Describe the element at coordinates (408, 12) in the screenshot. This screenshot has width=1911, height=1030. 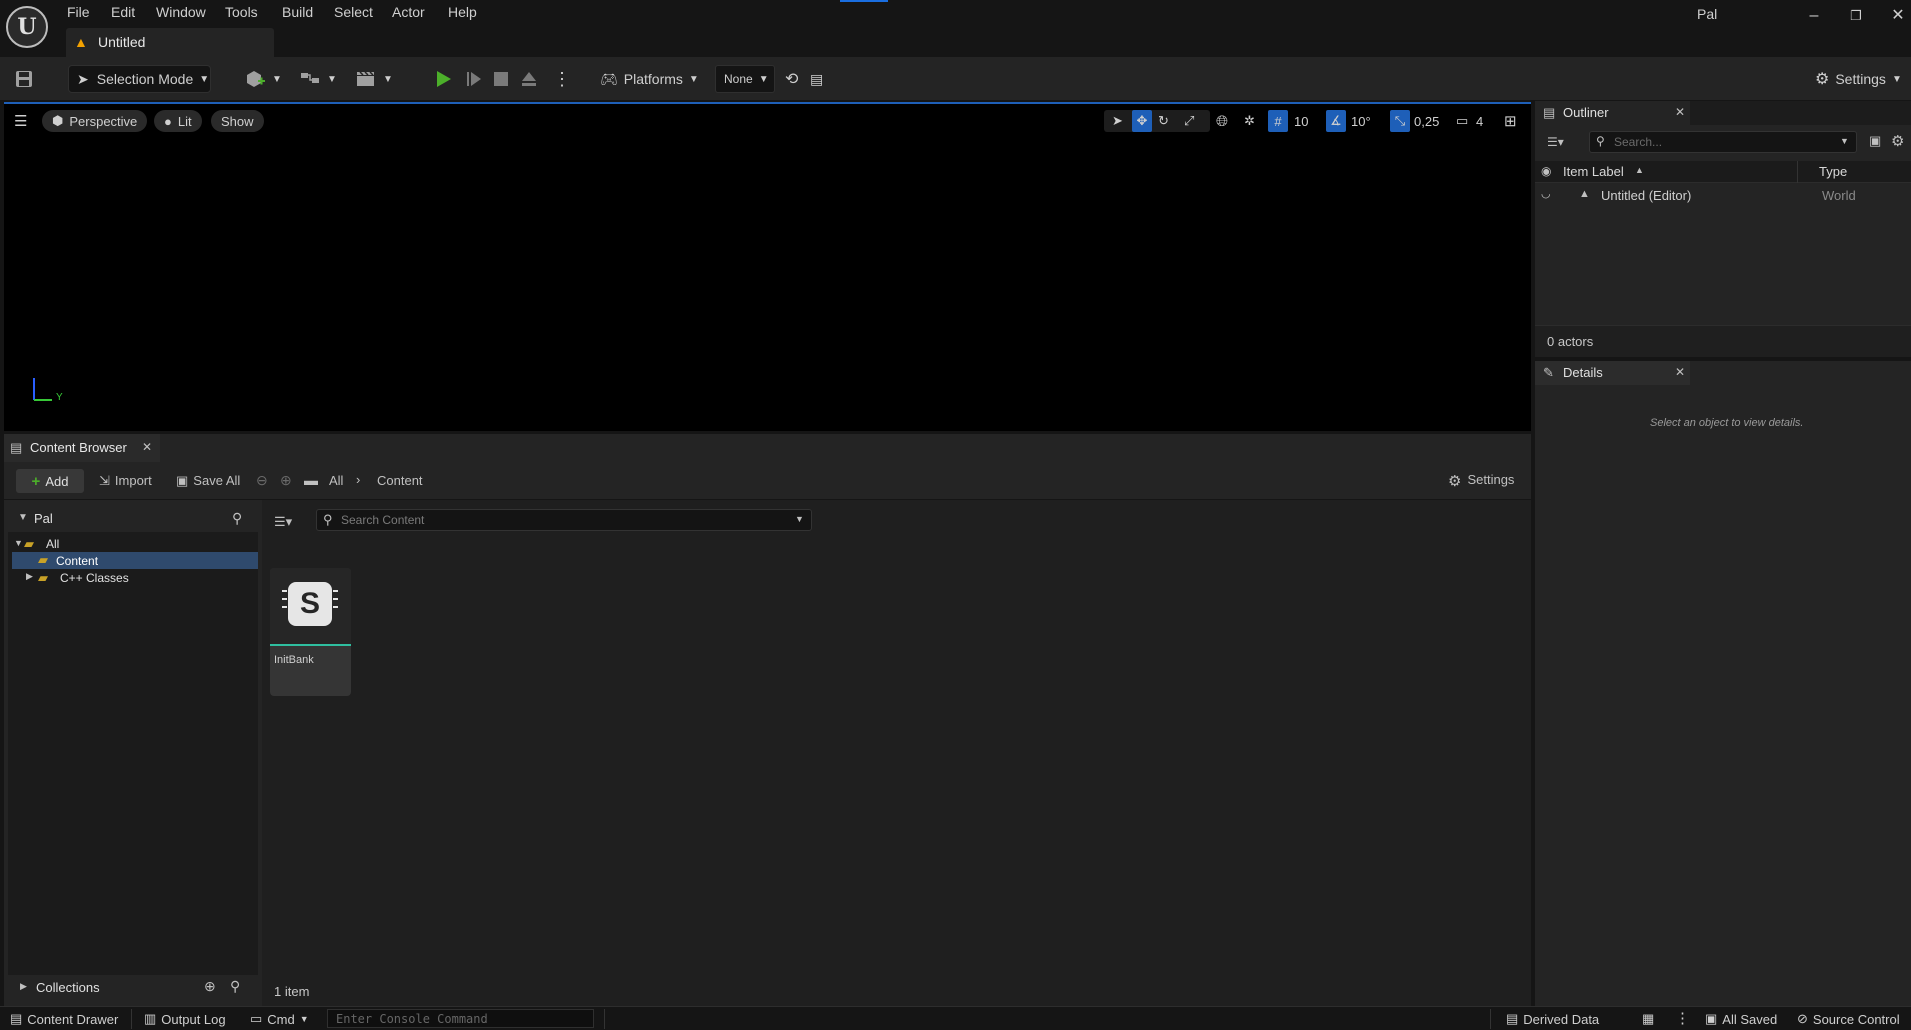
I see `menu-actor: Actor` at that location.